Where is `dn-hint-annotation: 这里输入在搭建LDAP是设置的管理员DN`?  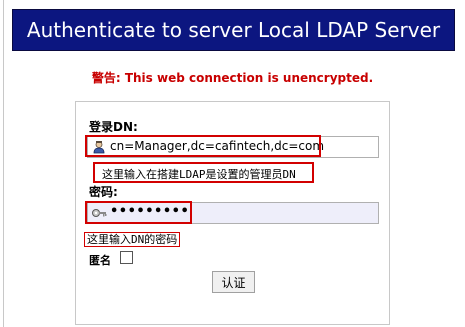
dn-hint-annotation: 这里输入在搭建LDAP是设置的管理员DN is located at coordinates (203, 172).